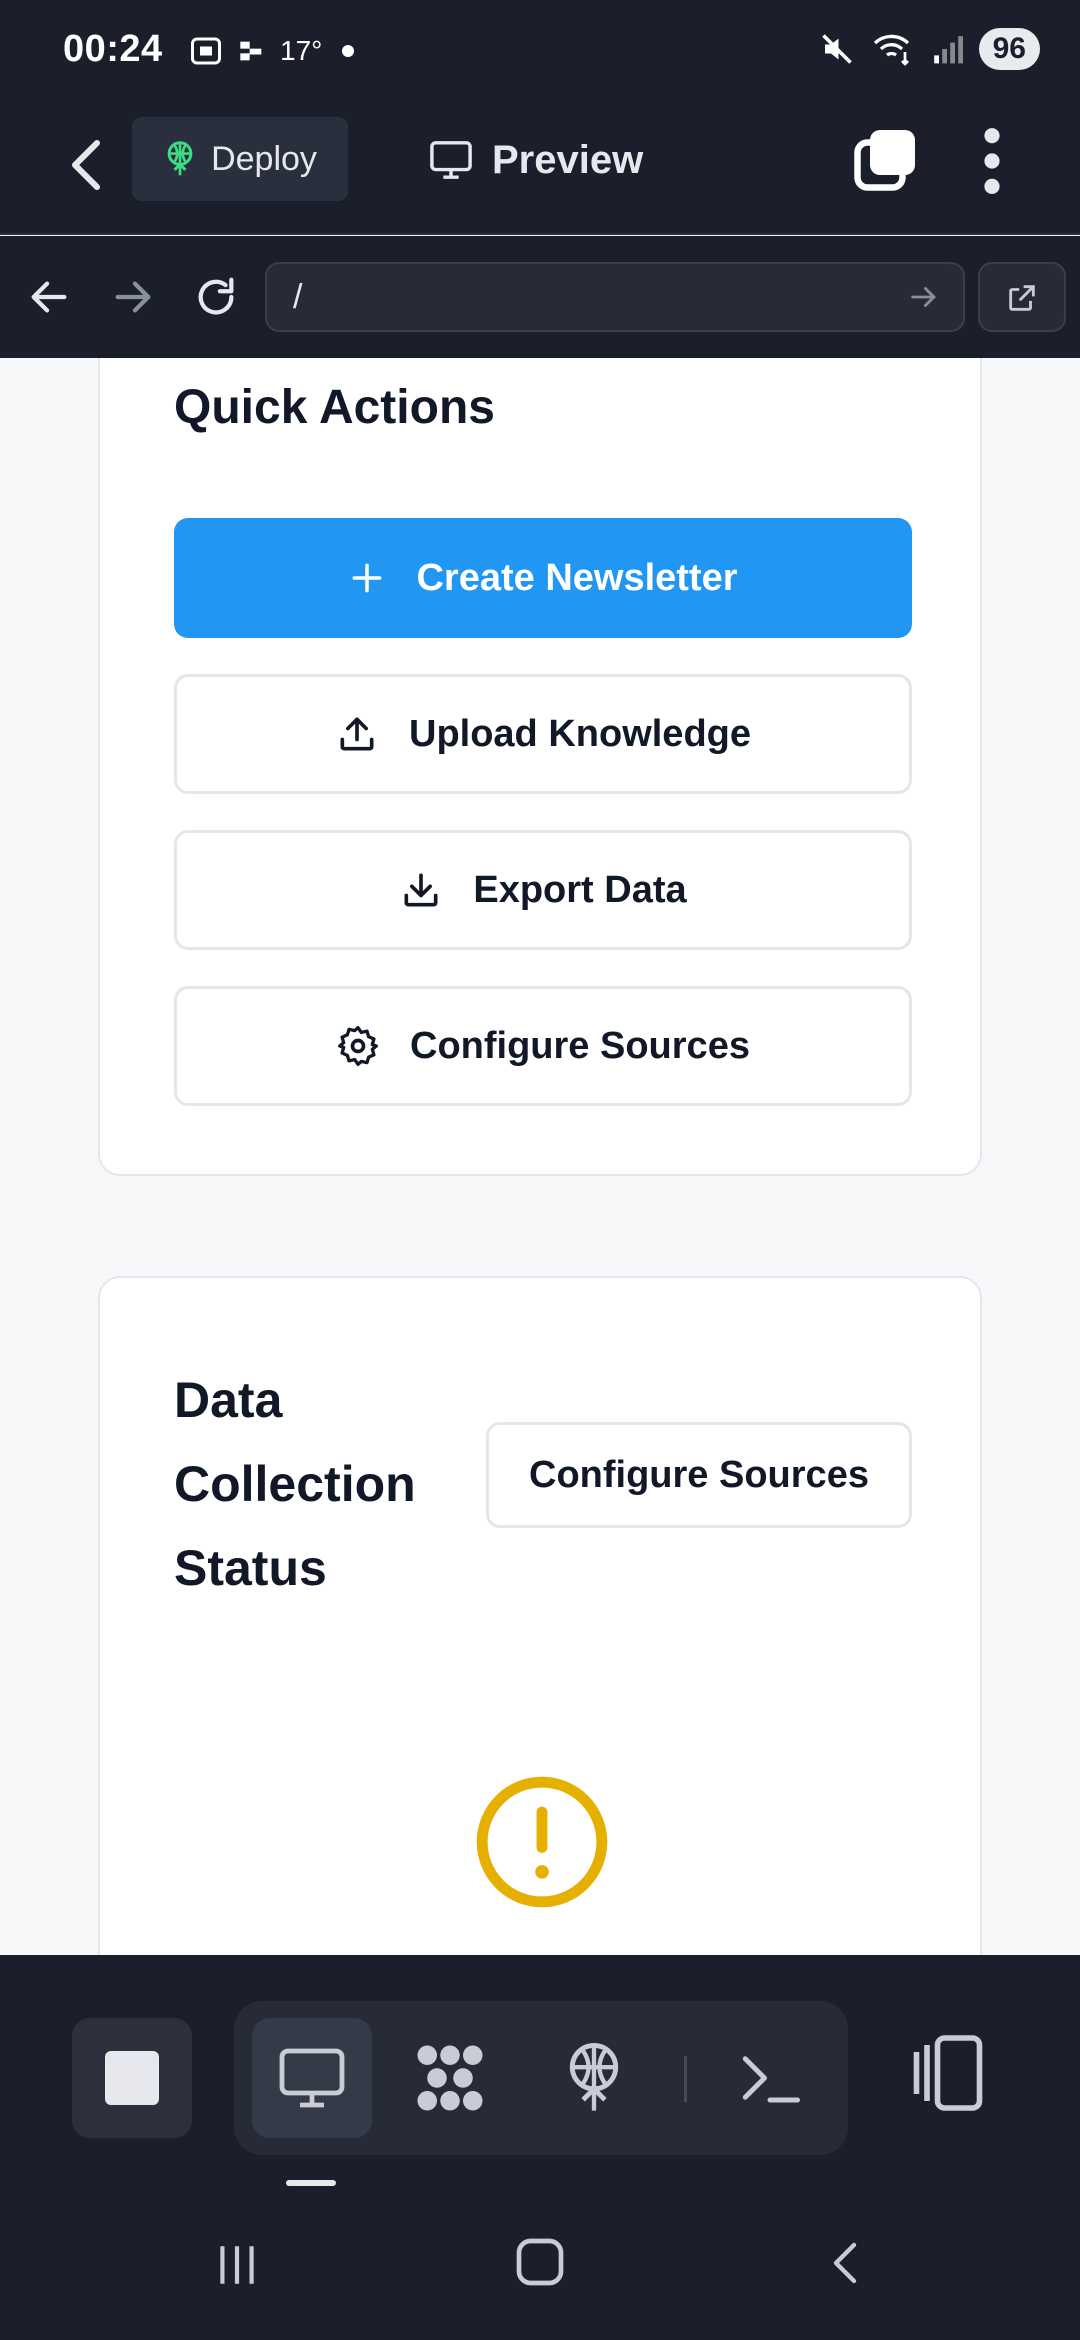 This screenshot has width=1080, height=2340. What do you see at coordinates (357, 734) in the screenshot?
I see `upload-icon` at bounding box center [357, 734].